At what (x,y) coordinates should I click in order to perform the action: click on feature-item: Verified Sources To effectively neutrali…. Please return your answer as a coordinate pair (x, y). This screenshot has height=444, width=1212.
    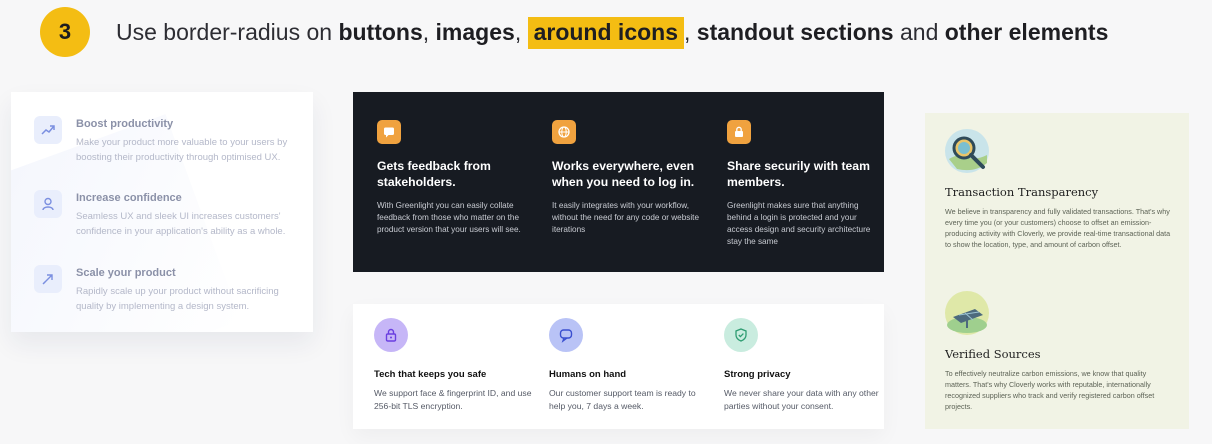
    Looking at the image, I should click on (1059, 351).